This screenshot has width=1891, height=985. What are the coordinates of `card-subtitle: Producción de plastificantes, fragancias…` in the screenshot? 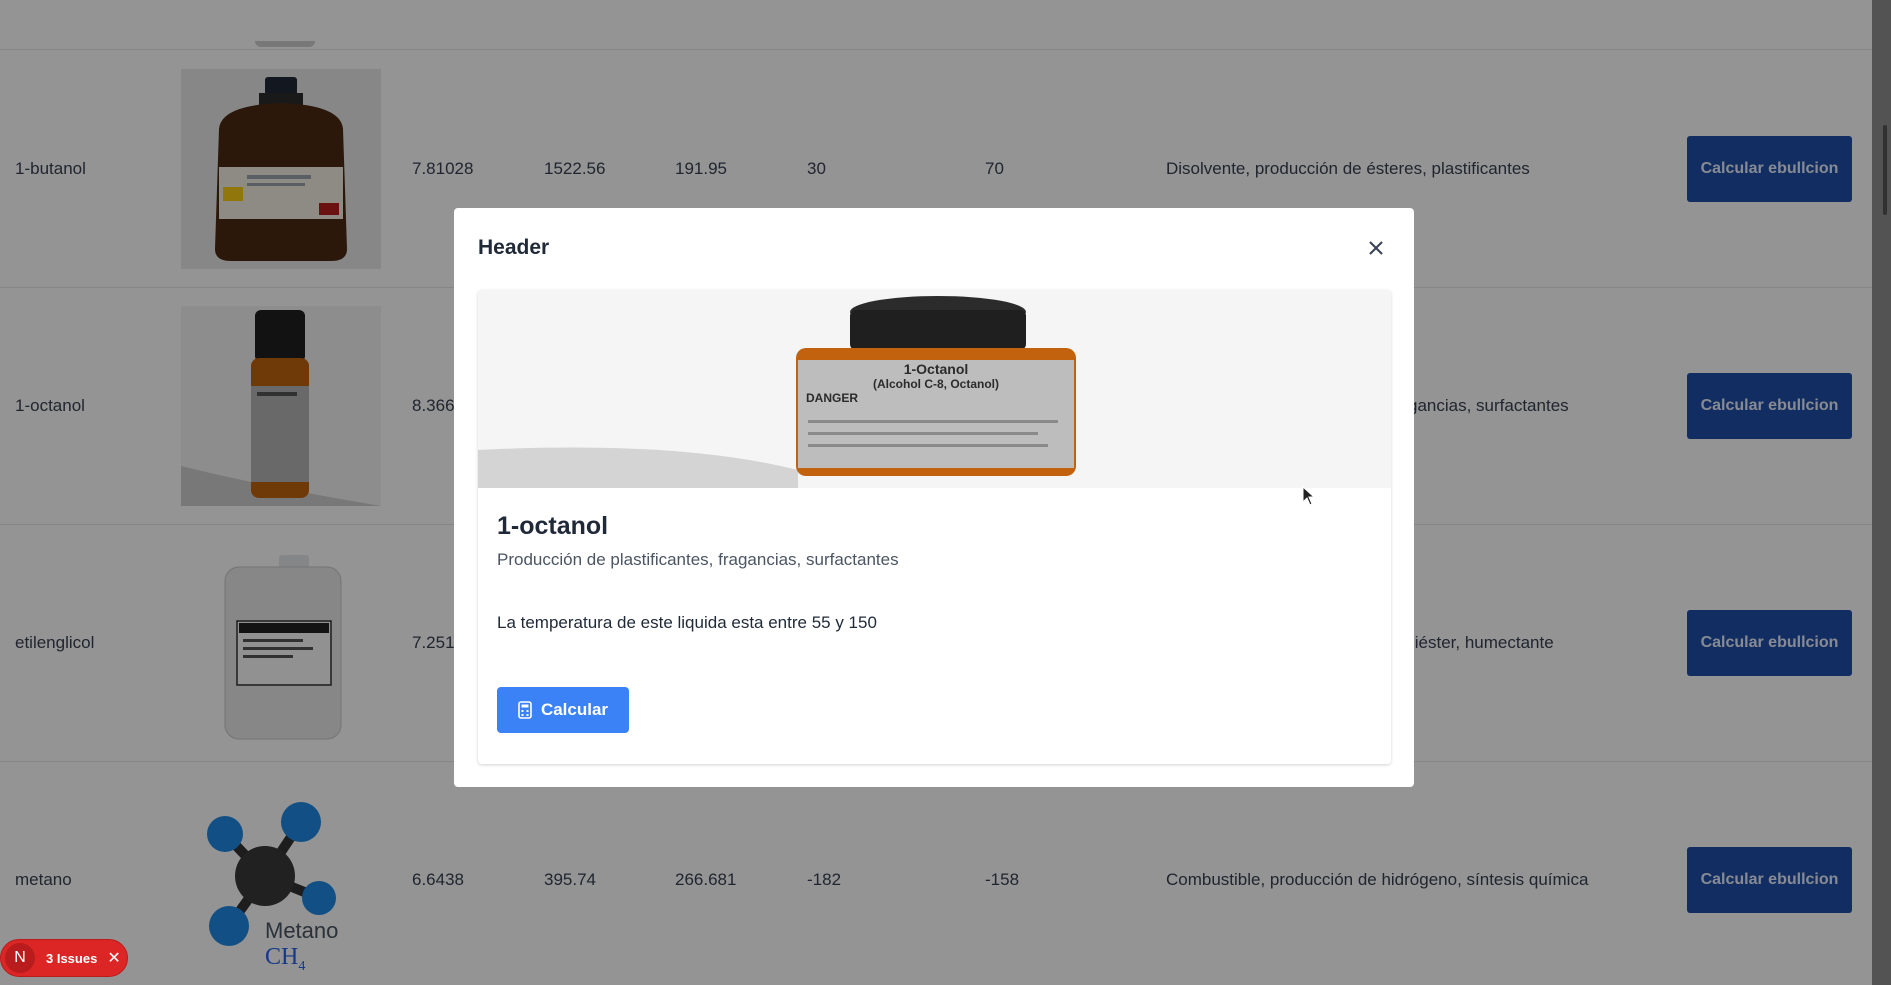 It's located at (698, 559).